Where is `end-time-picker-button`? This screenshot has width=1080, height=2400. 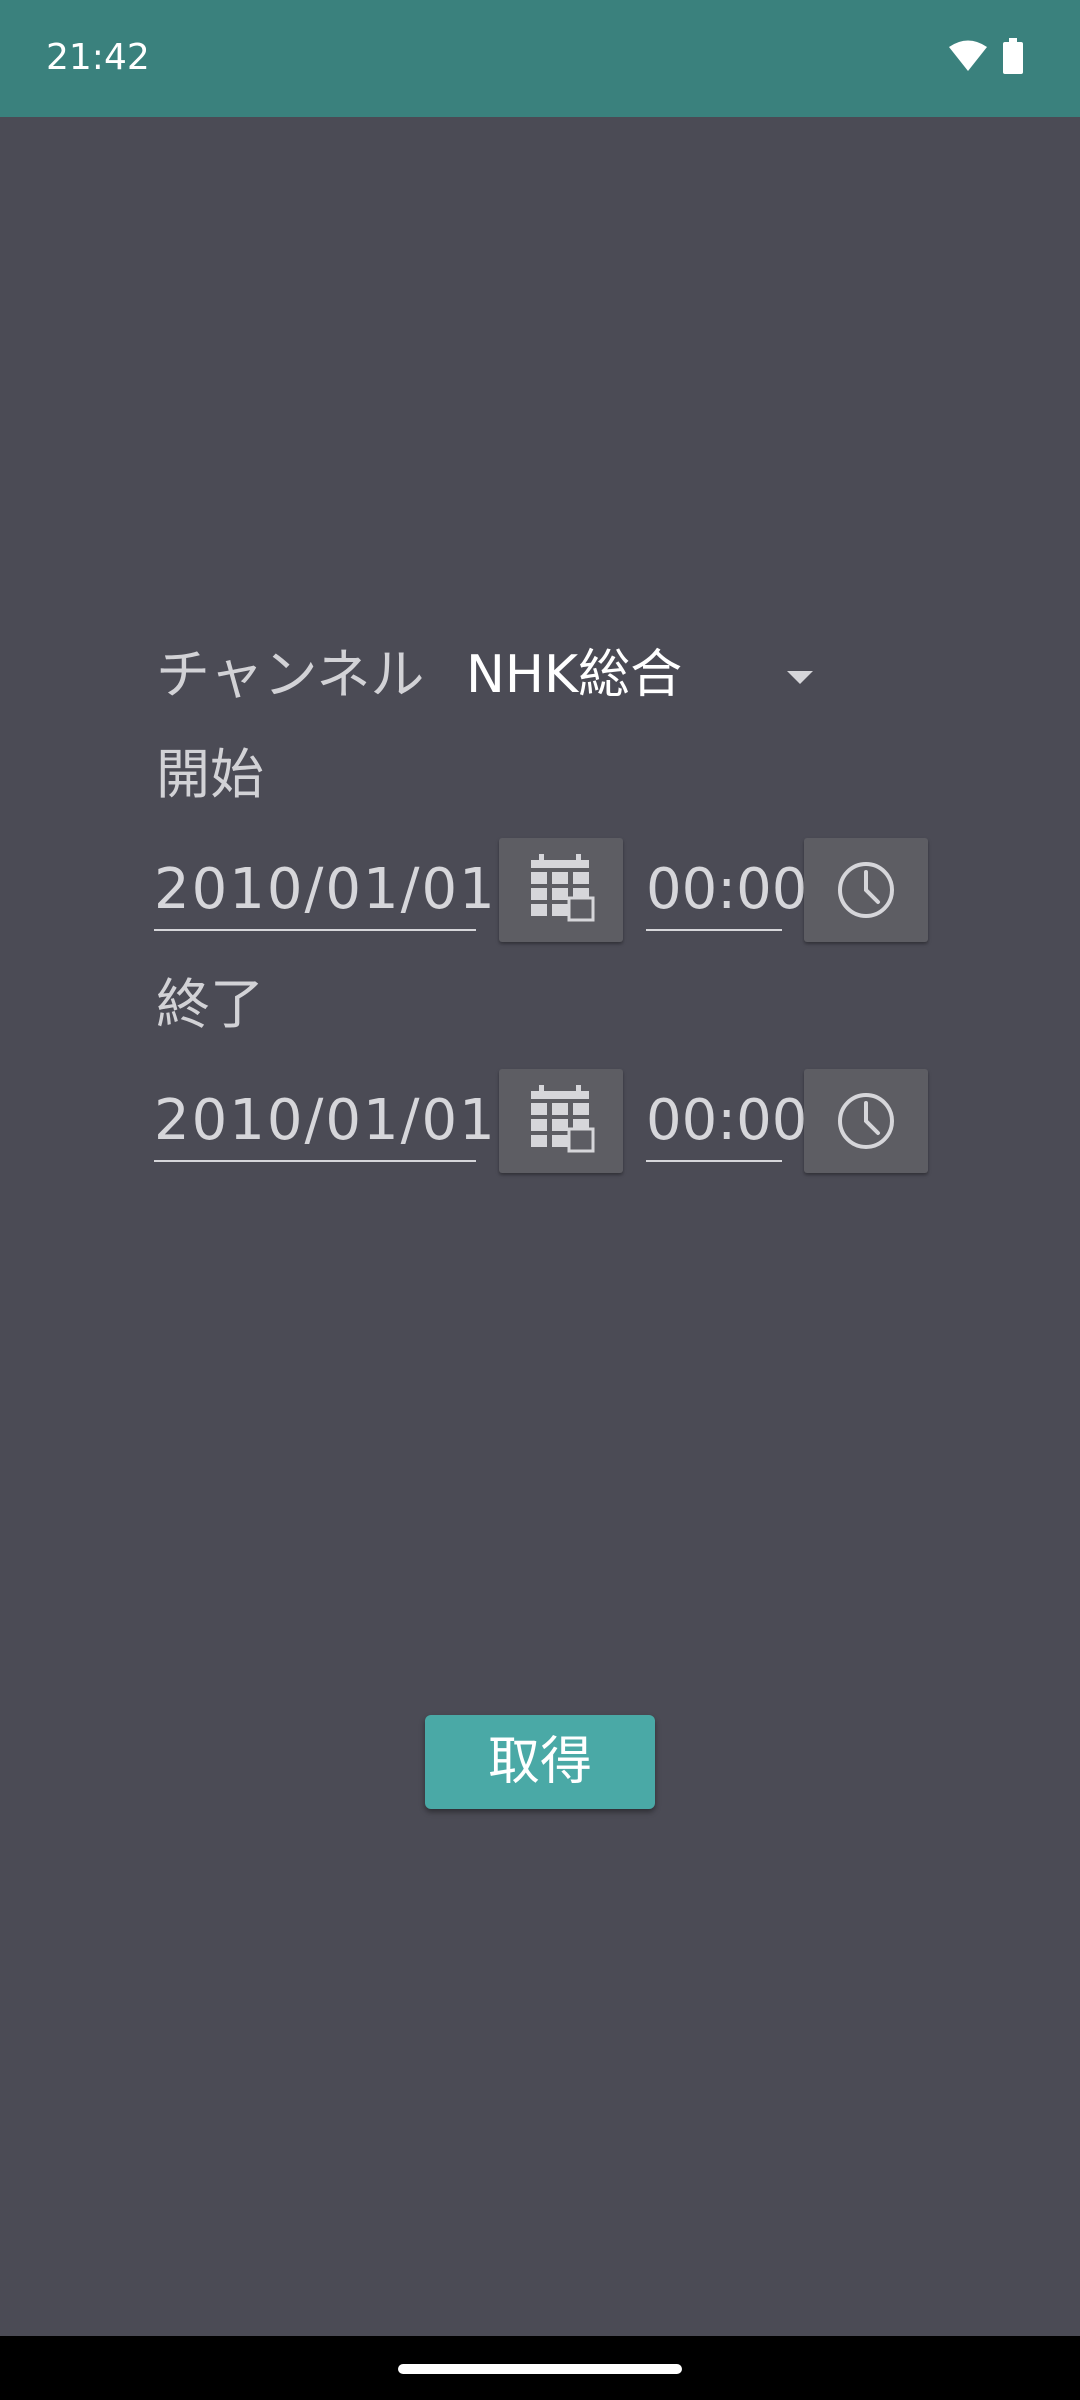
end-time-picker-button is located at coordinates (866, 1121).